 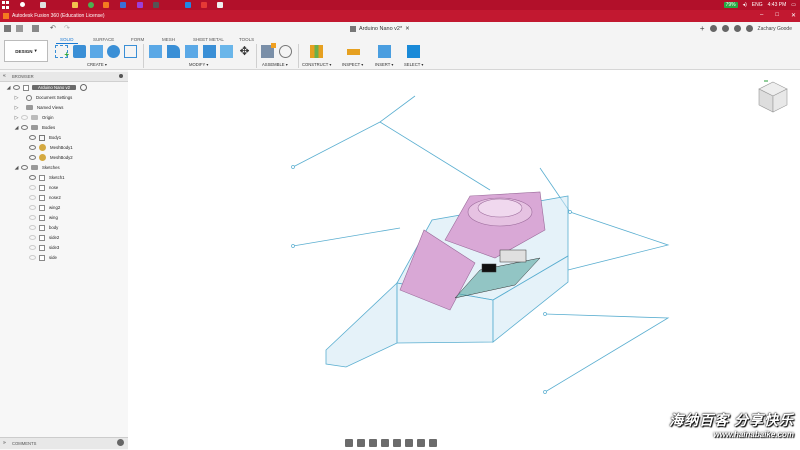 I want to click on file-icon, so click(x=19, y=28).